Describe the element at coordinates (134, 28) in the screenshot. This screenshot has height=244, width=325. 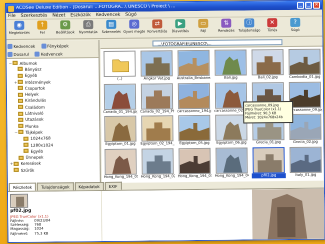
I see `toolbar-button: ◎ Gyors megtekintés` at that location.